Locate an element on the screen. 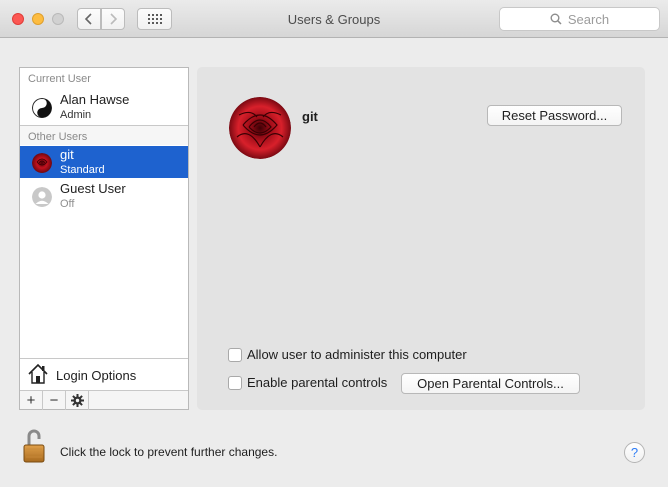 The height and width of the screenshot is (487, 668). unlocked-padlock-icon is located at coordinates (34, 446).